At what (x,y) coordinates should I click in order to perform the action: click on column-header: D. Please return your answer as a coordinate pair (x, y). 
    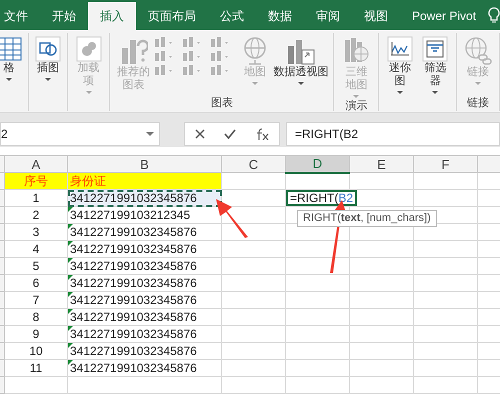
    Looking at the image, I should click on (318, 164).